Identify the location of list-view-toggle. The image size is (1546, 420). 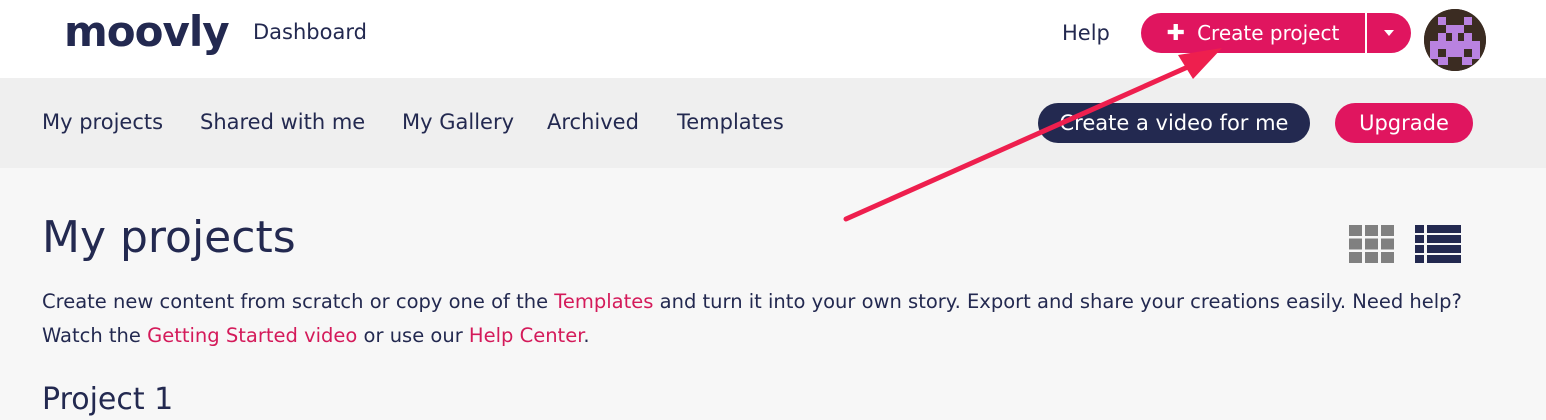
(1438, 244).